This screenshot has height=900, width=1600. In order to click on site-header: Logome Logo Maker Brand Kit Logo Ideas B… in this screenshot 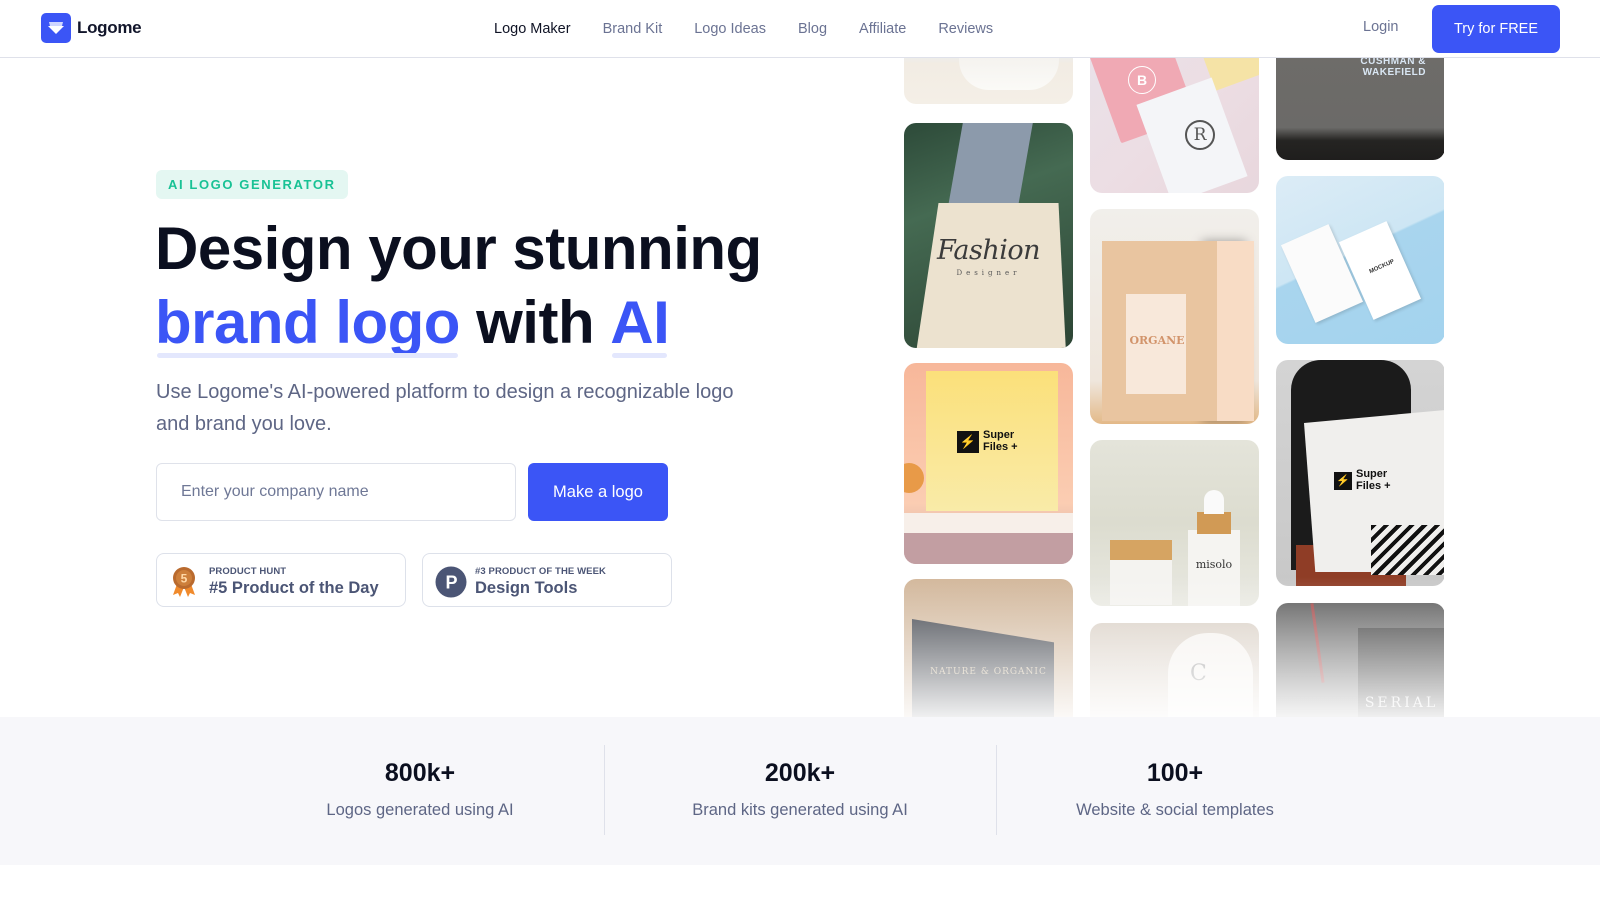, I will do `click(800, 29)`.